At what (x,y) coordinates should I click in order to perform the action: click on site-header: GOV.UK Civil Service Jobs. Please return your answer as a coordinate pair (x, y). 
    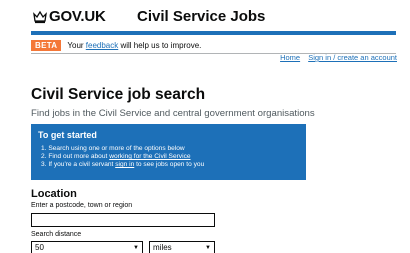
    Looking at the image, I should click on (205, 17).